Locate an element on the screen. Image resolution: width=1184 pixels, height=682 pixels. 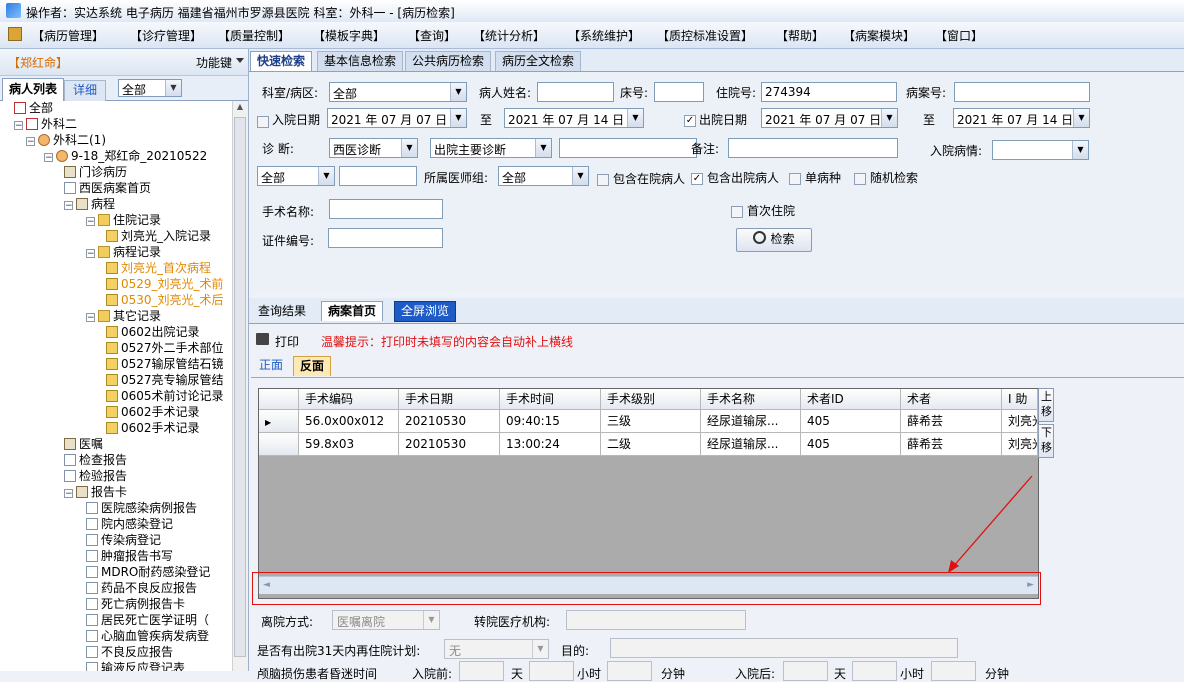
discharge-date-checkbox: ✓ is located at coordinates (690, 121).